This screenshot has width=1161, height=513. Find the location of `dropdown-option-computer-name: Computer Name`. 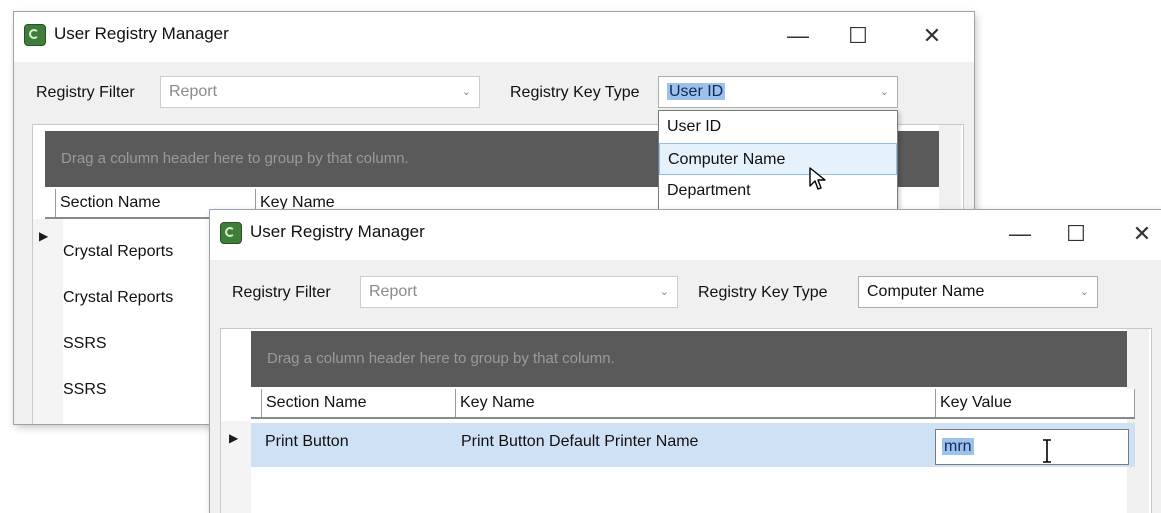

dropdown-option-computer-name: Computer Name is located at coordinates (778, 159).